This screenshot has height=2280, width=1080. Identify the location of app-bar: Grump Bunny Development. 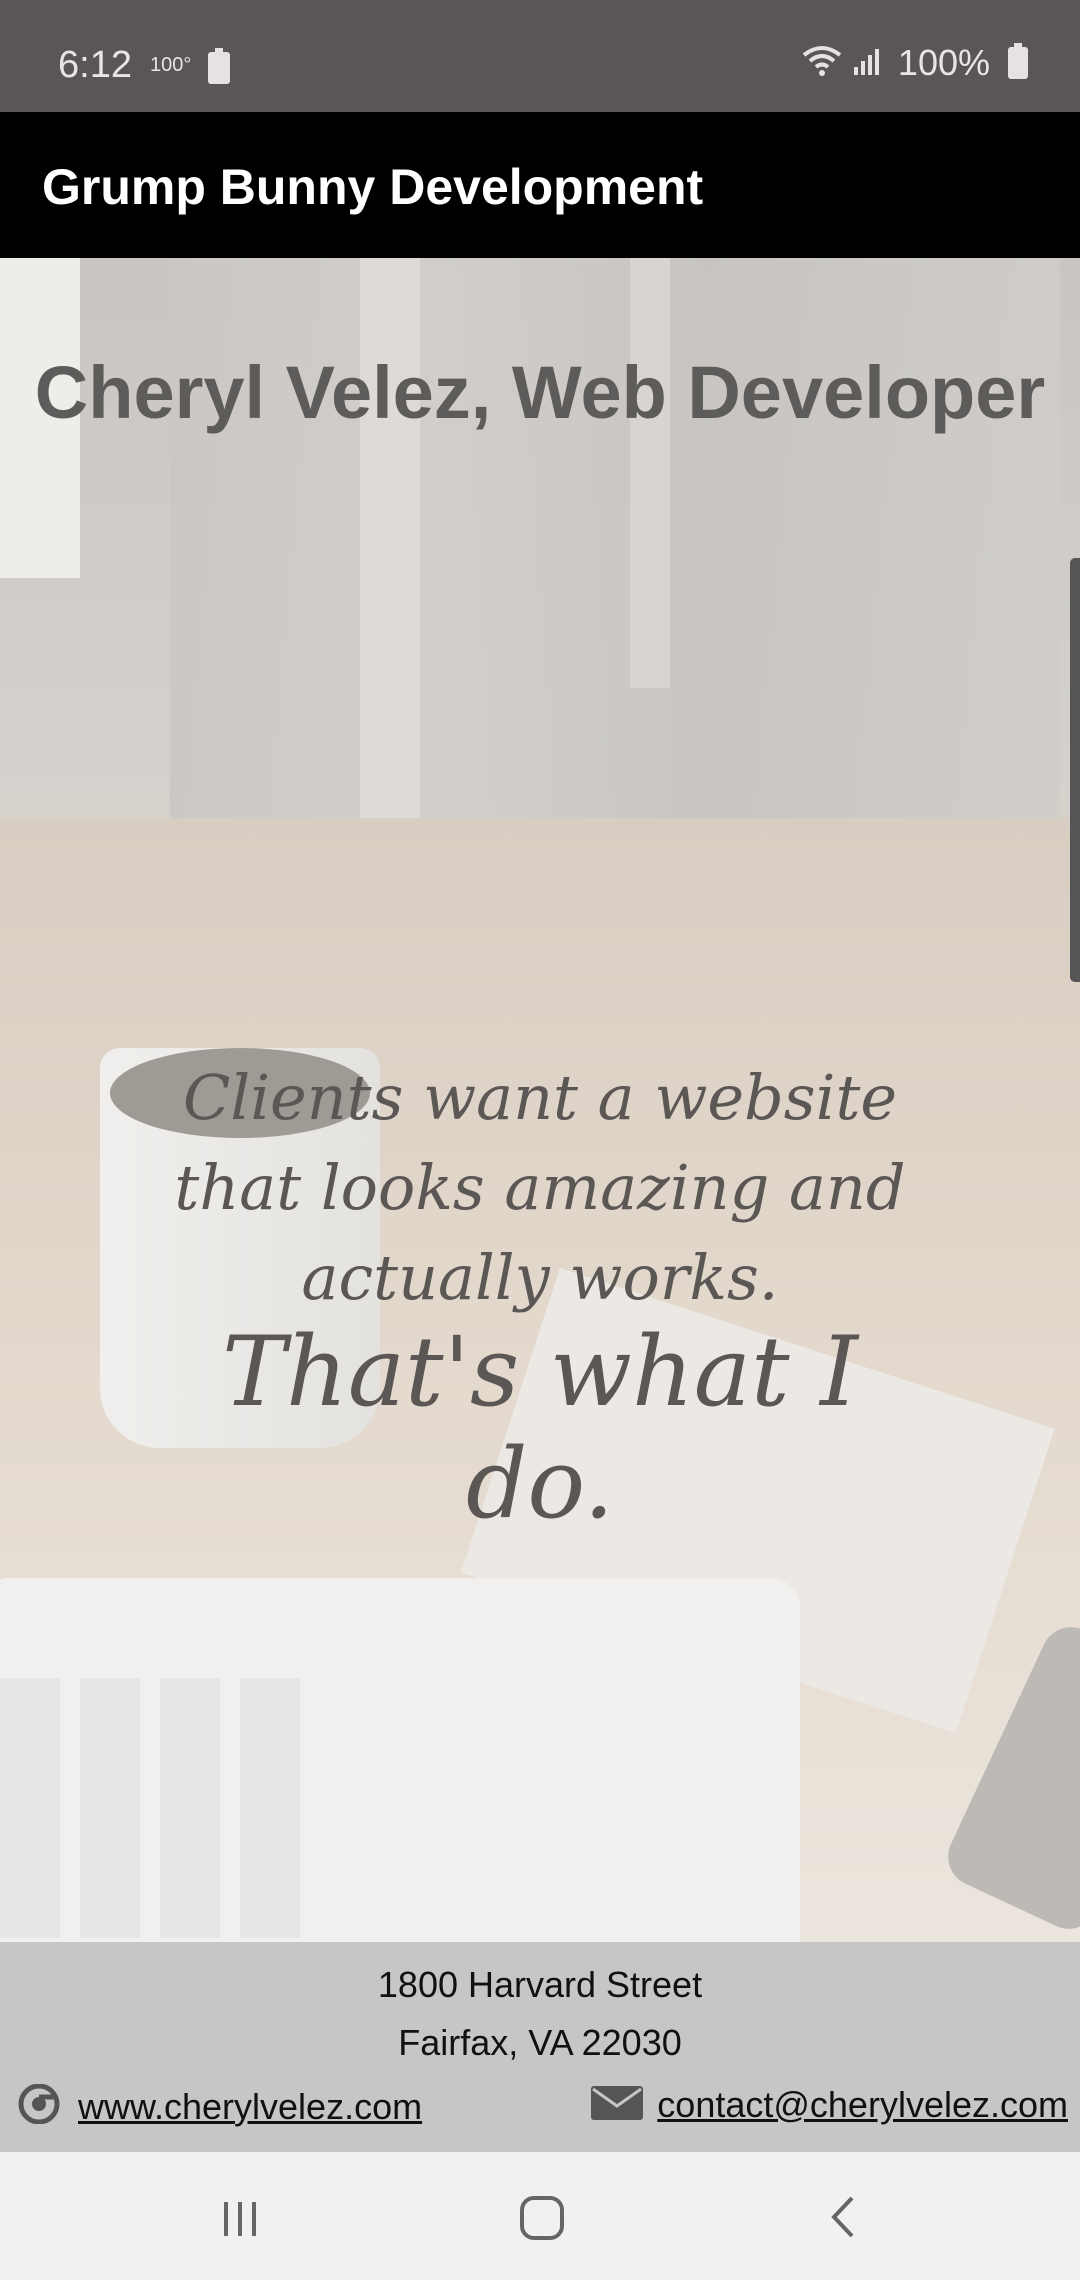
(540, 185).